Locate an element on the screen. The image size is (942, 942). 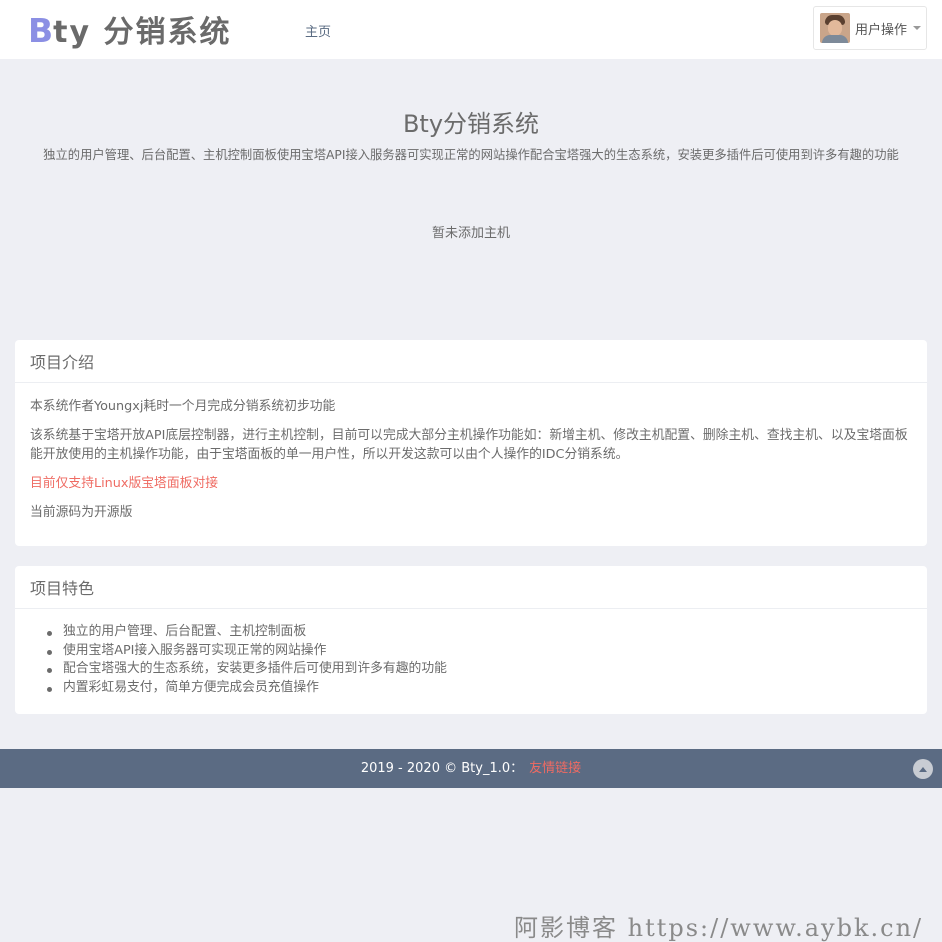
list-item: 独立的用户管理、后台配置、主机控制面板 is located at coordinates (478, 632).